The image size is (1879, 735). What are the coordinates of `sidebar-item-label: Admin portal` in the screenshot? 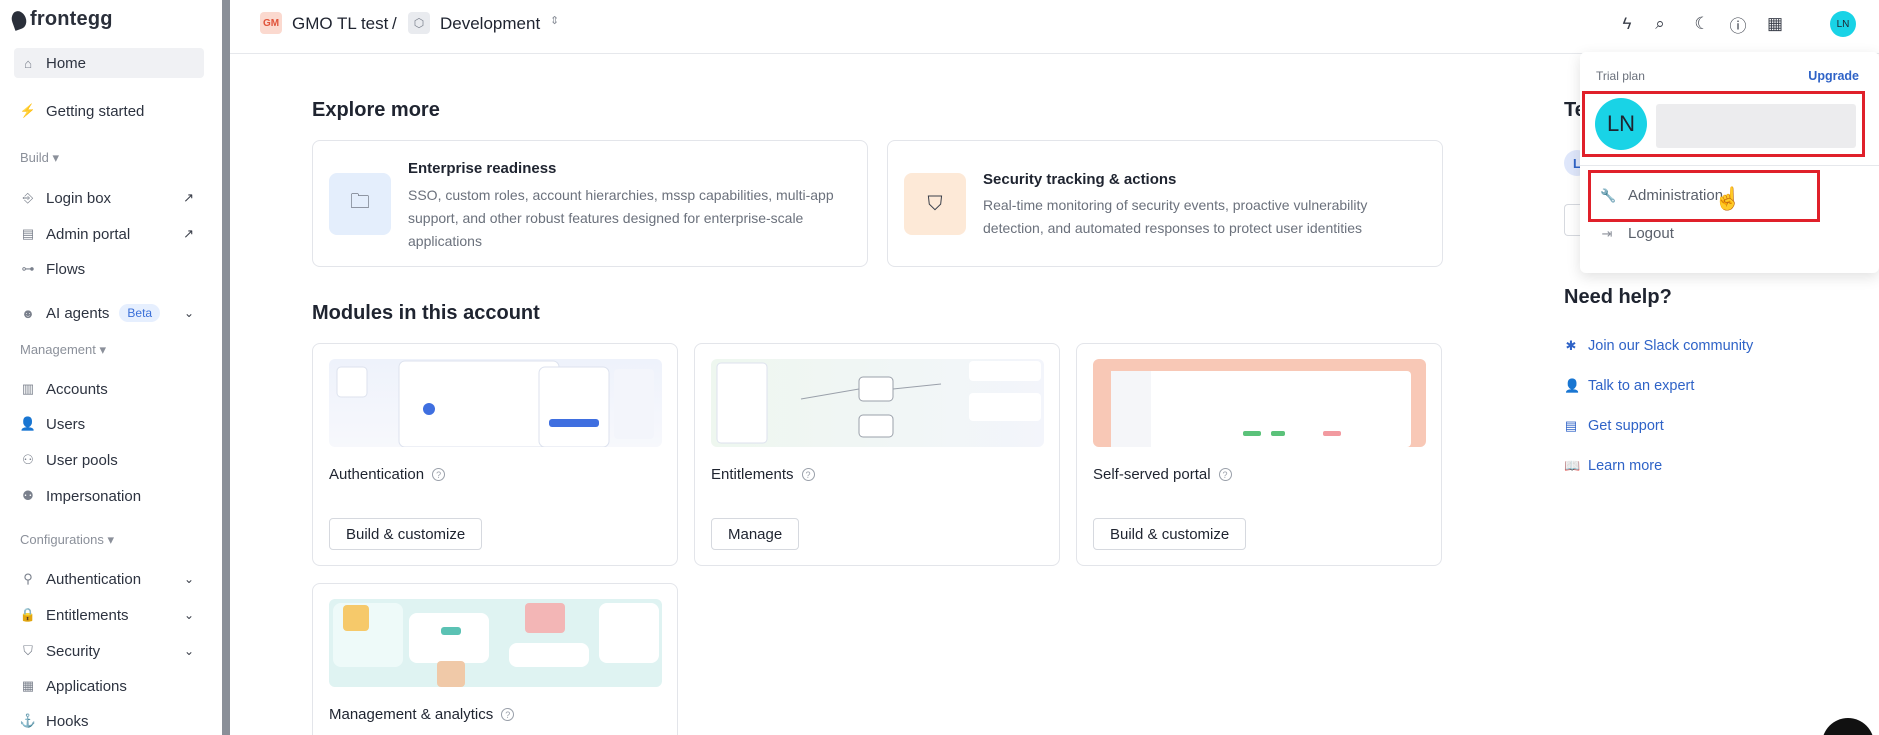 It's located at (88, 234).